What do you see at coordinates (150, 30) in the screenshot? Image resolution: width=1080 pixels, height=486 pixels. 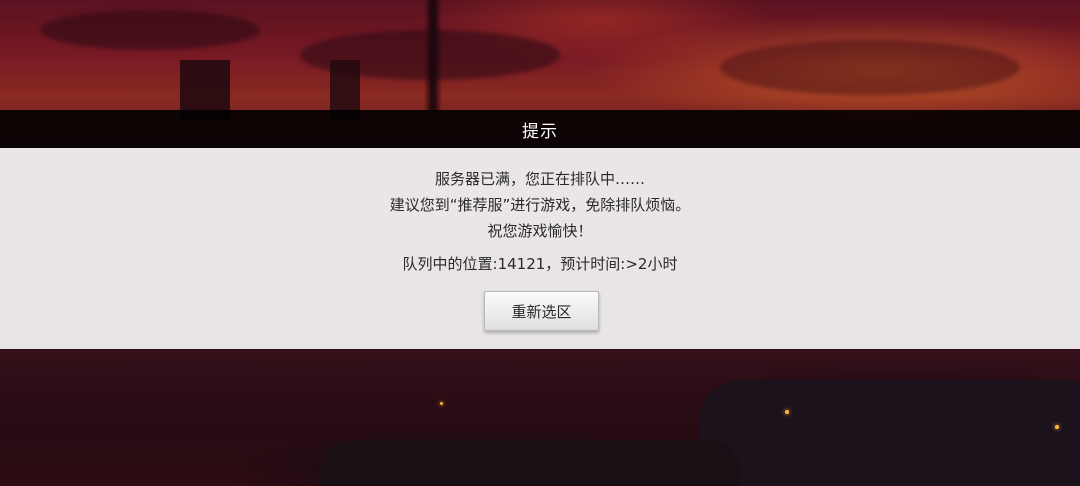 I see `background-cloud` at bounding box center [150, 30].